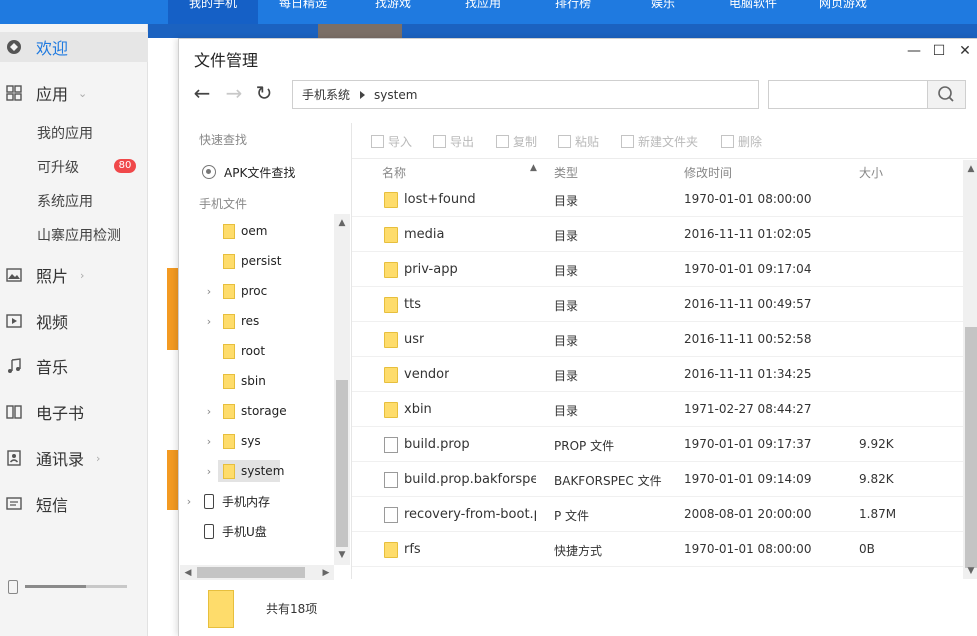 The height and width of the screenshot is (636, 977). I want to click on tree-vertical-scrollbar: ▲ ▼, so click(342, 389).